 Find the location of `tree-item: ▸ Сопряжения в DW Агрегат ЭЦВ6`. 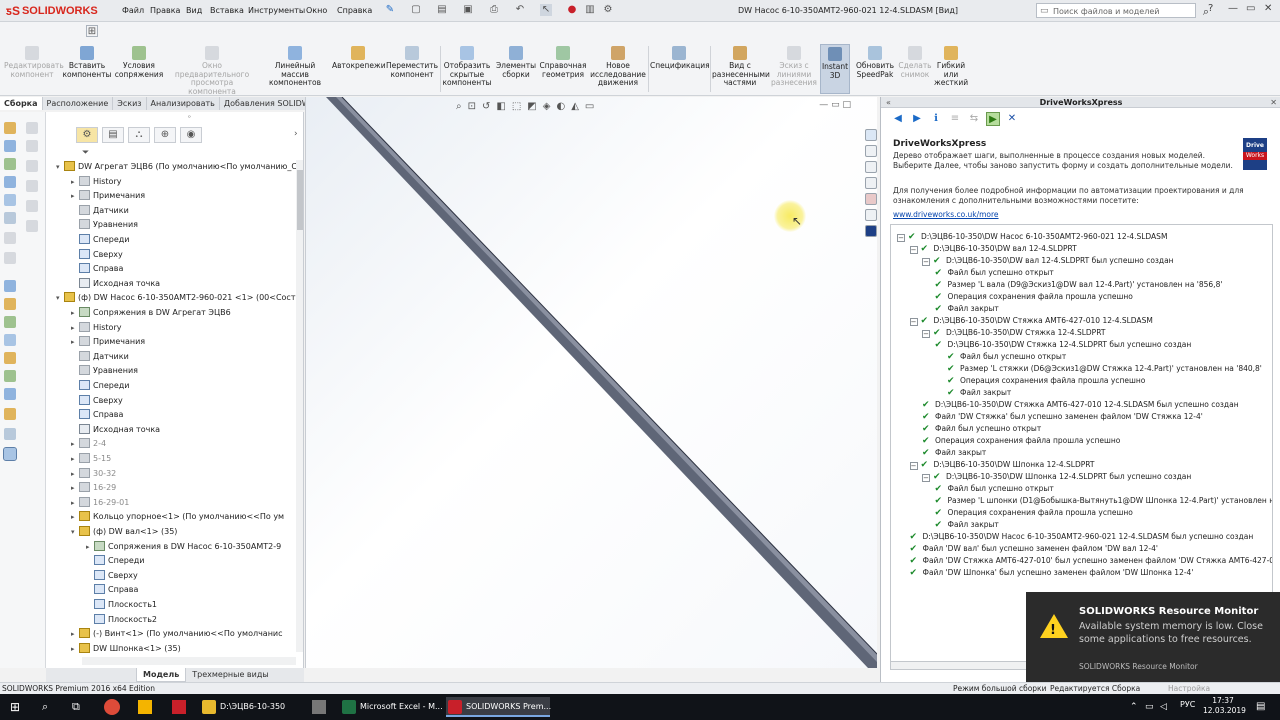

tree-item: ▸ Сопряжения в DW Агрегат ЭЦВ6 is located at coordinates (151, 313).